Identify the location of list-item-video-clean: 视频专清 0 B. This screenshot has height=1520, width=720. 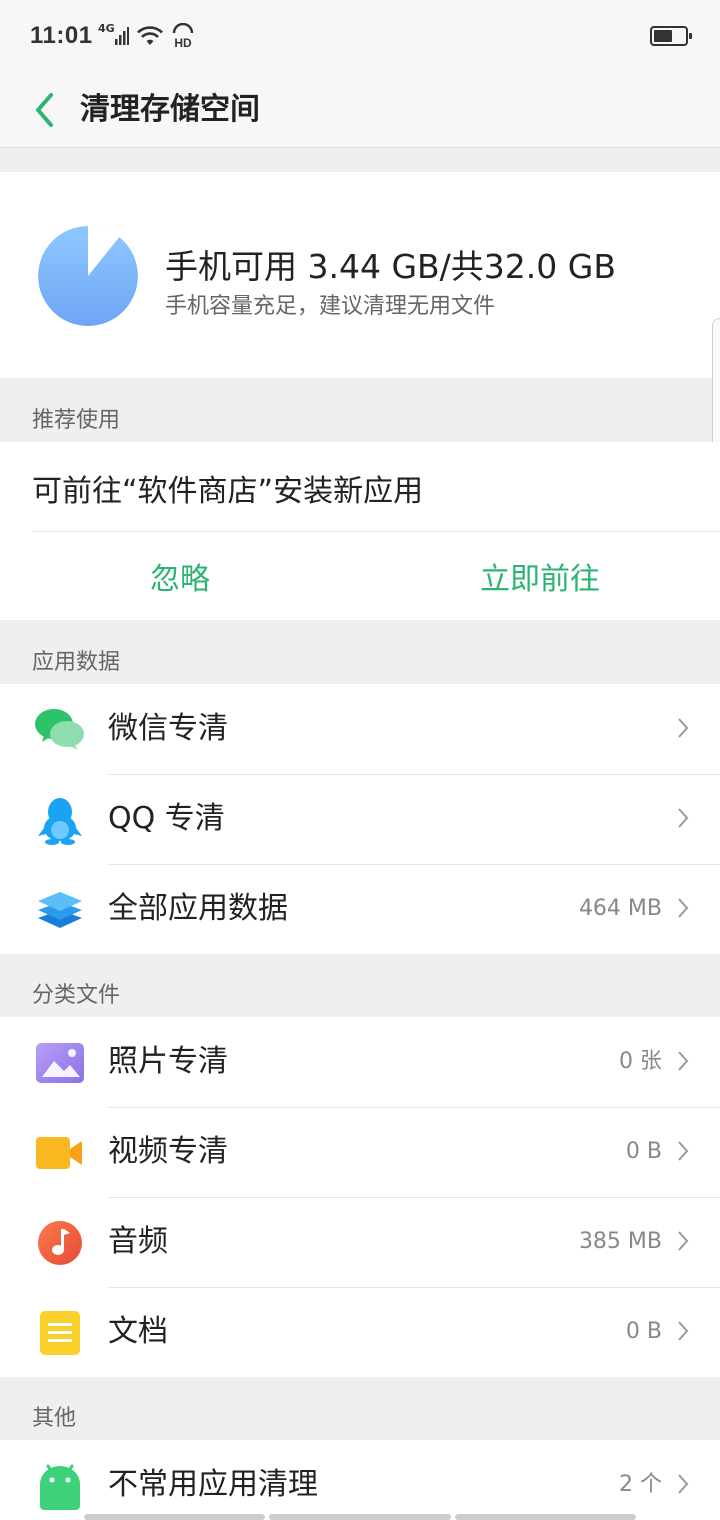
(360, 1152).